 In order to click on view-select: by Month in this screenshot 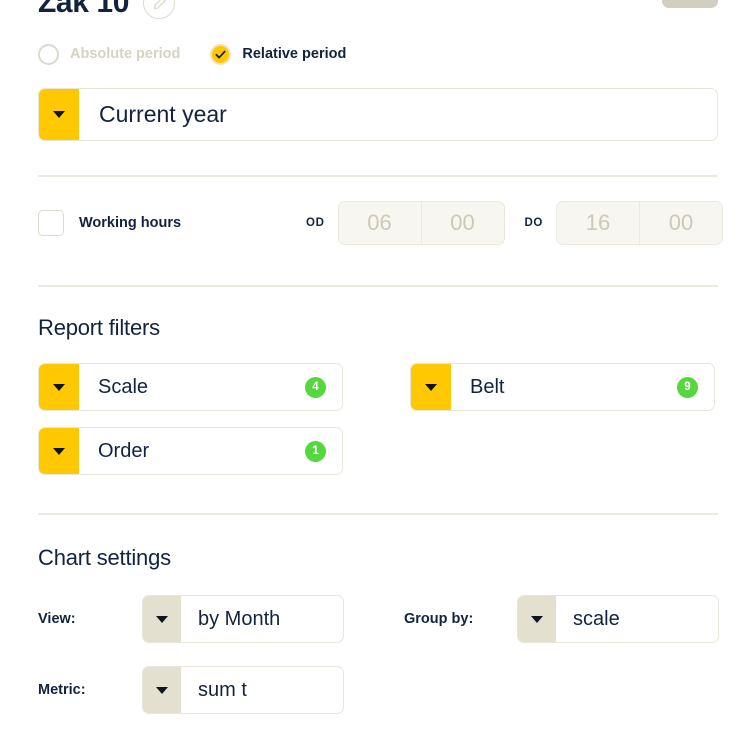, I will do `click(243, 619)`.